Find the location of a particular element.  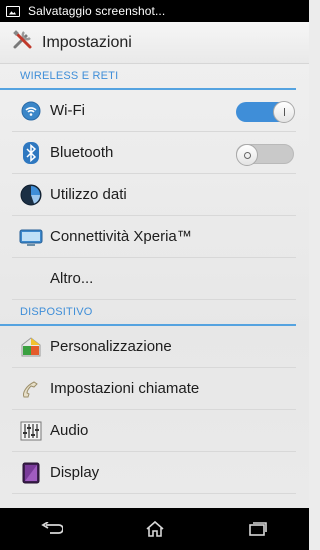

setting-item-data-usage: Utilizzo dati is located at coordinates (154, 195).